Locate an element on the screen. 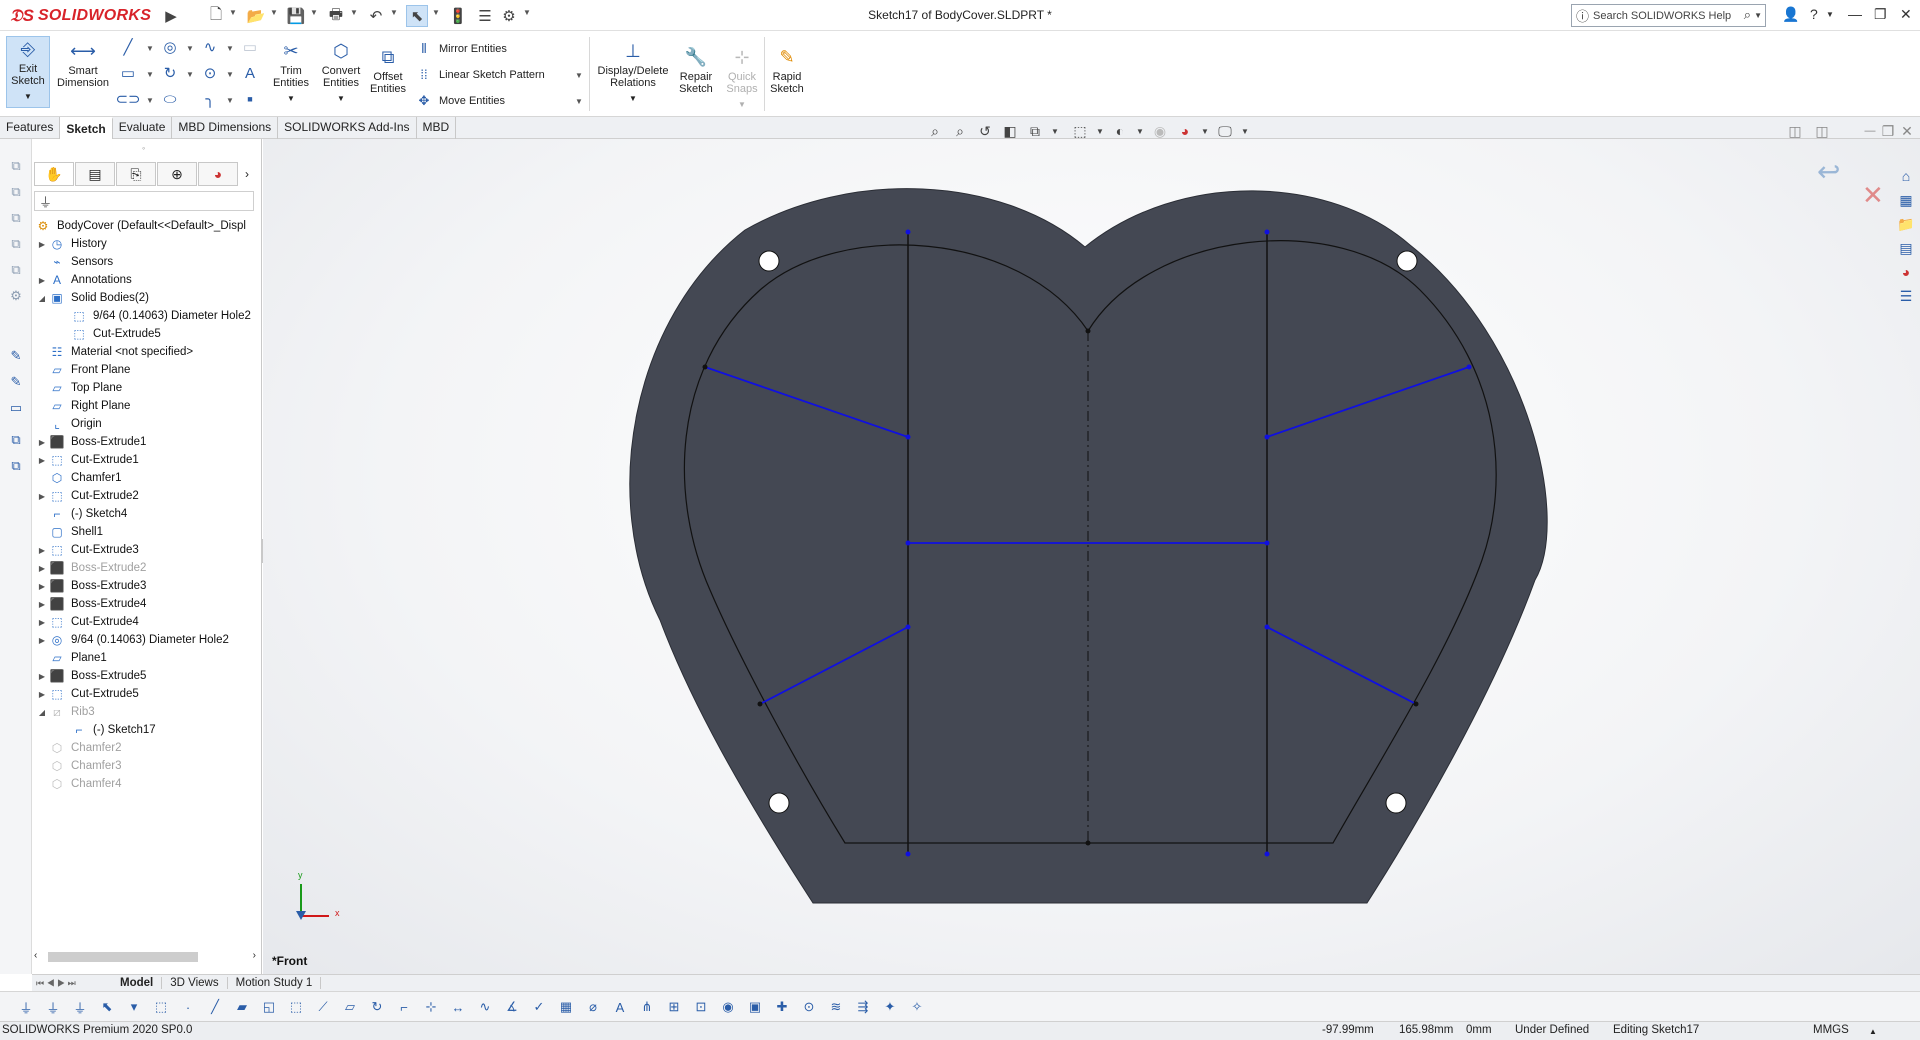 The image size is (1920, 1040). dimxpert-tab-icon: ⊕ is located at coordinates (177, 174).